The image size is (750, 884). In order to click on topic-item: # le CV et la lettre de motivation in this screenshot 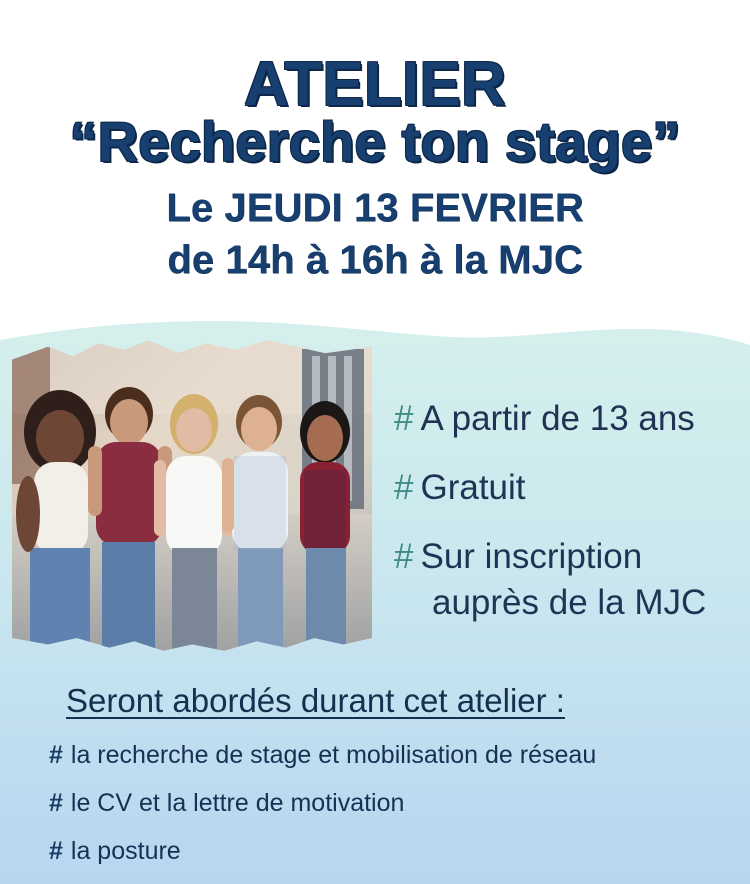, I will do `click(226, 803)`.